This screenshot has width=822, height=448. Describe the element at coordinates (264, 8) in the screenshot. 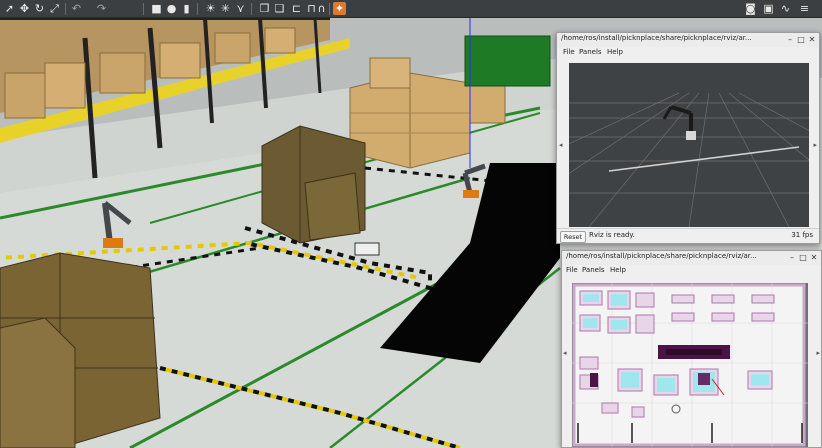

I see `copy-icon: ❐` at that location.